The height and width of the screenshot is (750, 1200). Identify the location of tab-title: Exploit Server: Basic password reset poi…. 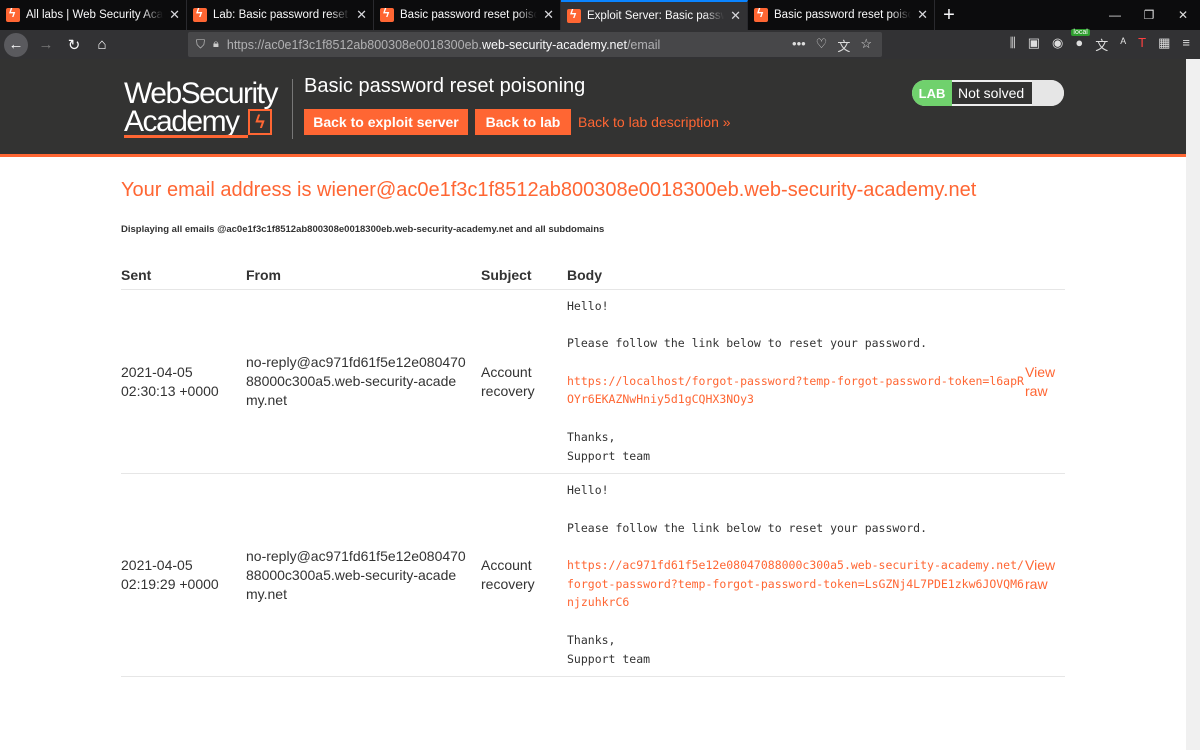
(655, 16).